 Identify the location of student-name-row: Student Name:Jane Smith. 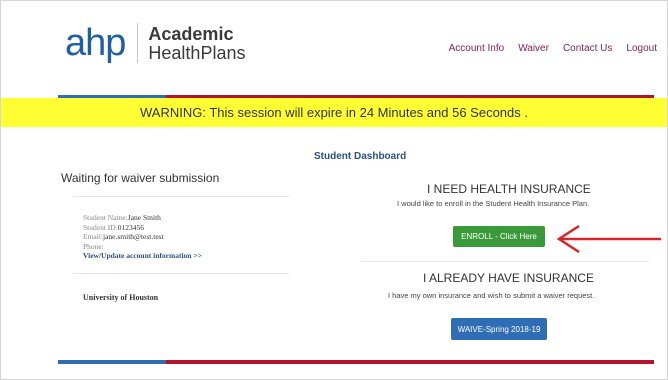
(142, 218).